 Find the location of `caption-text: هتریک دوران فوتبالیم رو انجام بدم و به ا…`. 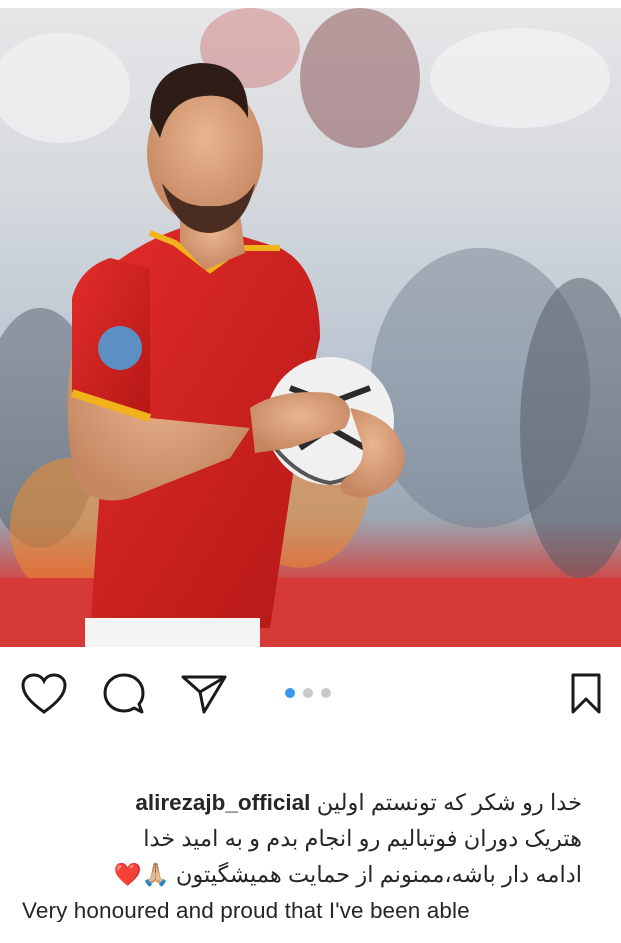

caption-text: هتریک دوران فوتبالیم رو انجام بدم و به ا… is located at coordinates (362, 838).